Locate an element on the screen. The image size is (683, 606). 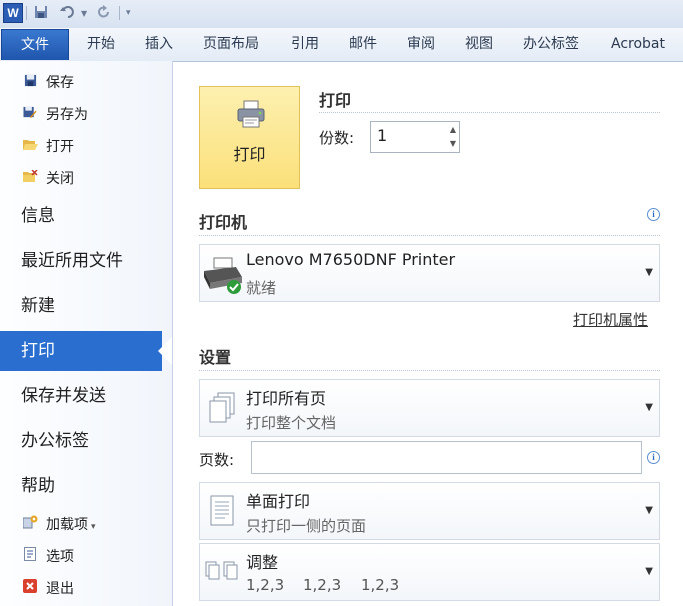
nav-save: 保存 is located at coordinates (48, 83).